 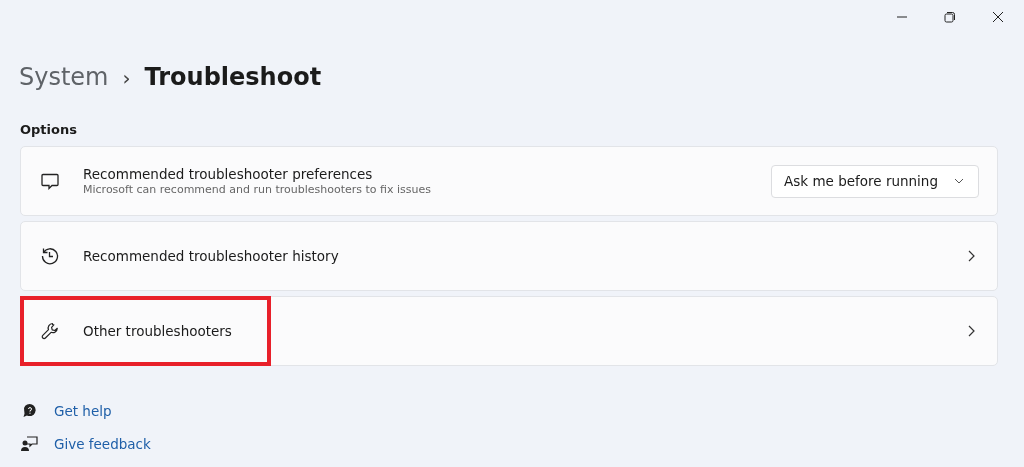 I want to click on breadcrumb-link: System, so click(x=64, y=77).